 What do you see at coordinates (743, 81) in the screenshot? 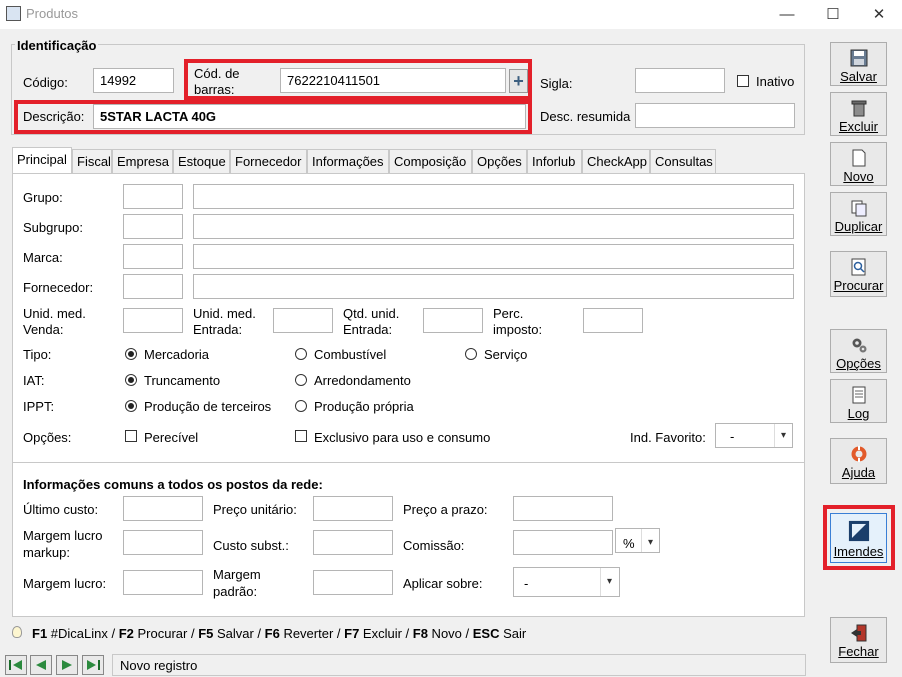
I see `inativo-checkbox` at bounding box center [743, 81].